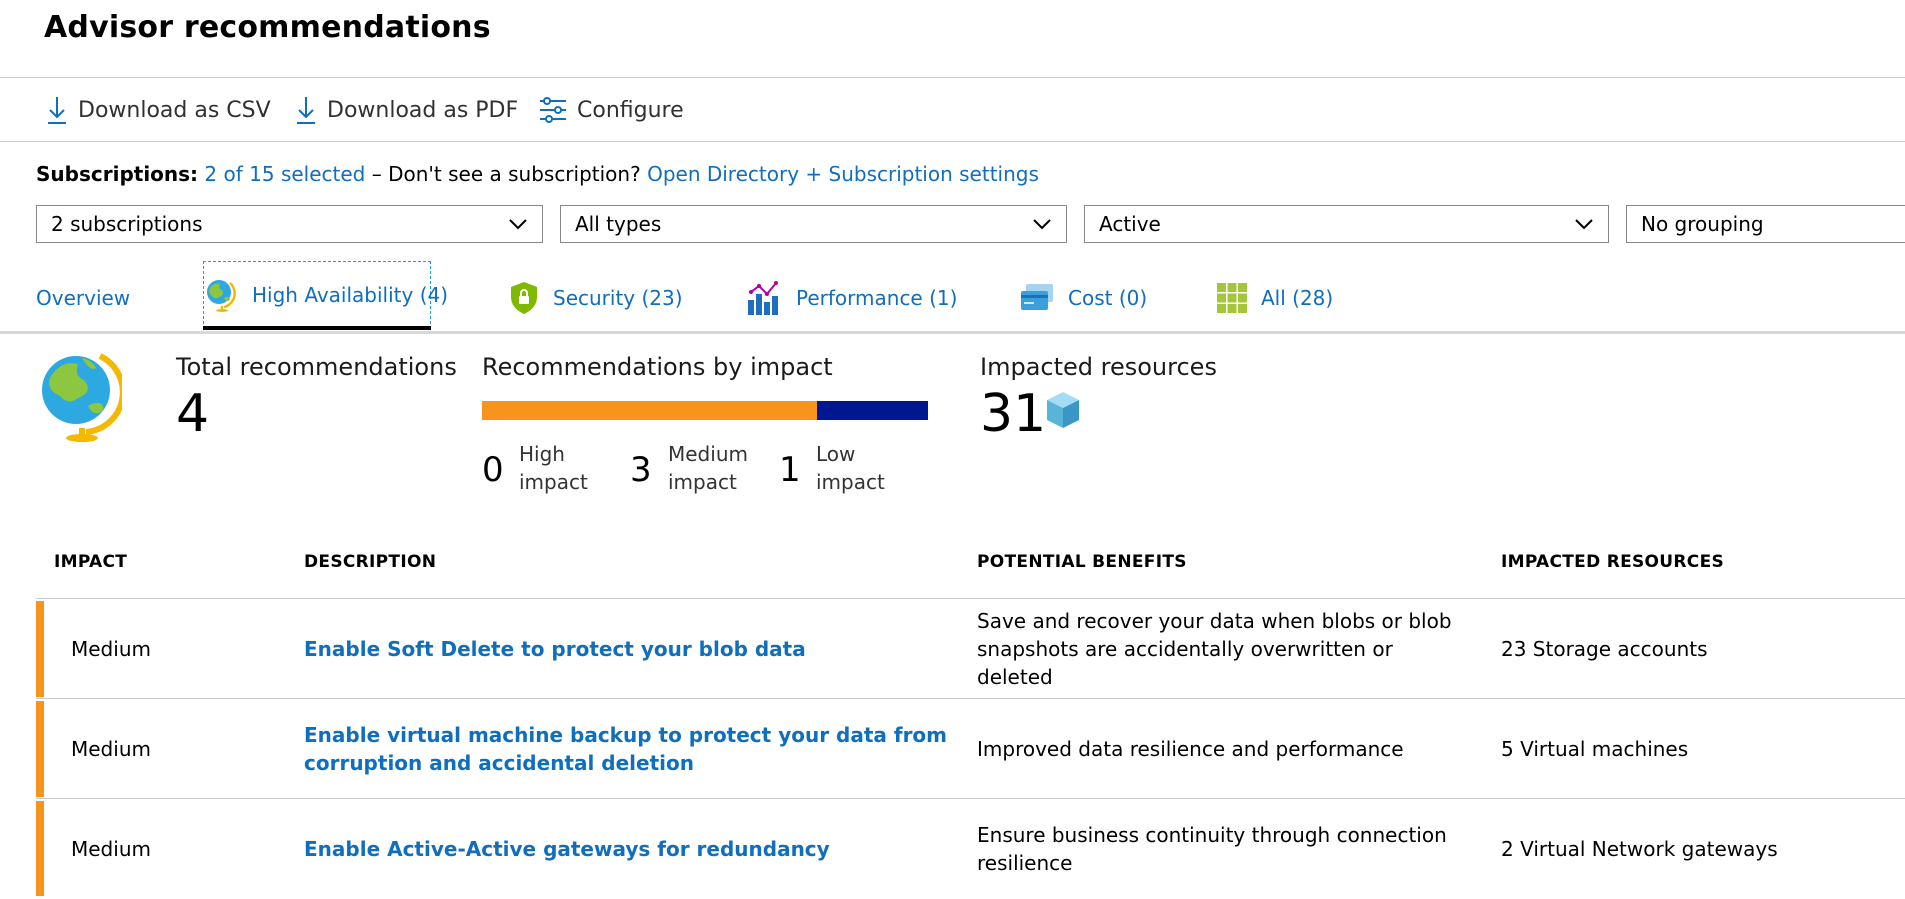  I want to click on grouping-dropdown: No grouping, so click(1765, 224).